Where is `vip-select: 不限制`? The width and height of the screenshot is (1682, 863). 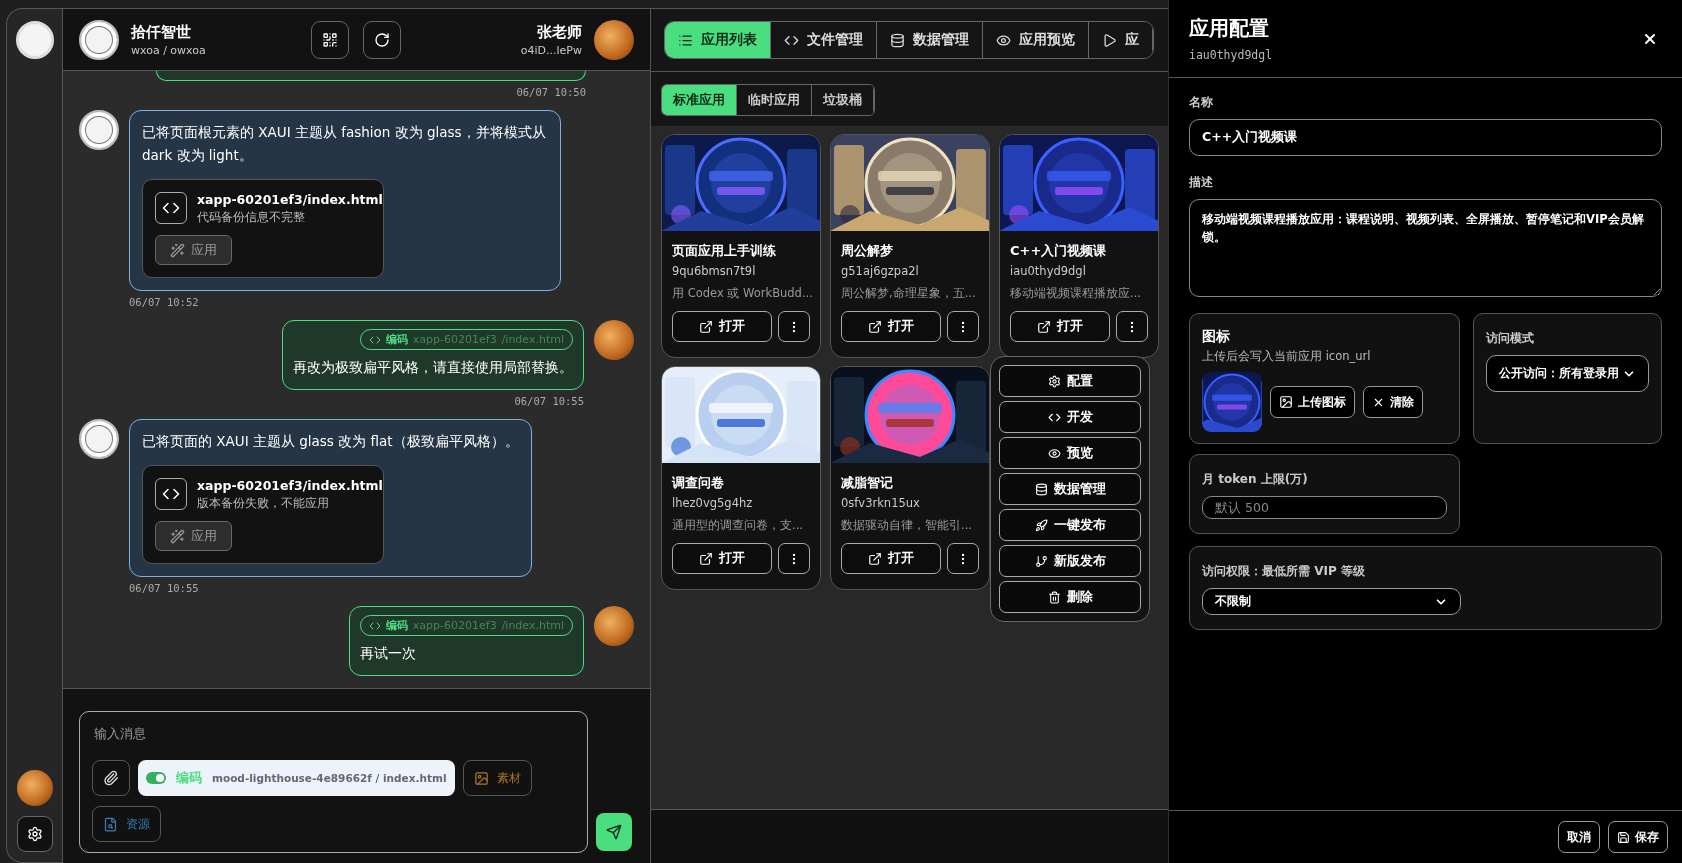
vip-select: 不限制 is located at coordinates (1331, 601).